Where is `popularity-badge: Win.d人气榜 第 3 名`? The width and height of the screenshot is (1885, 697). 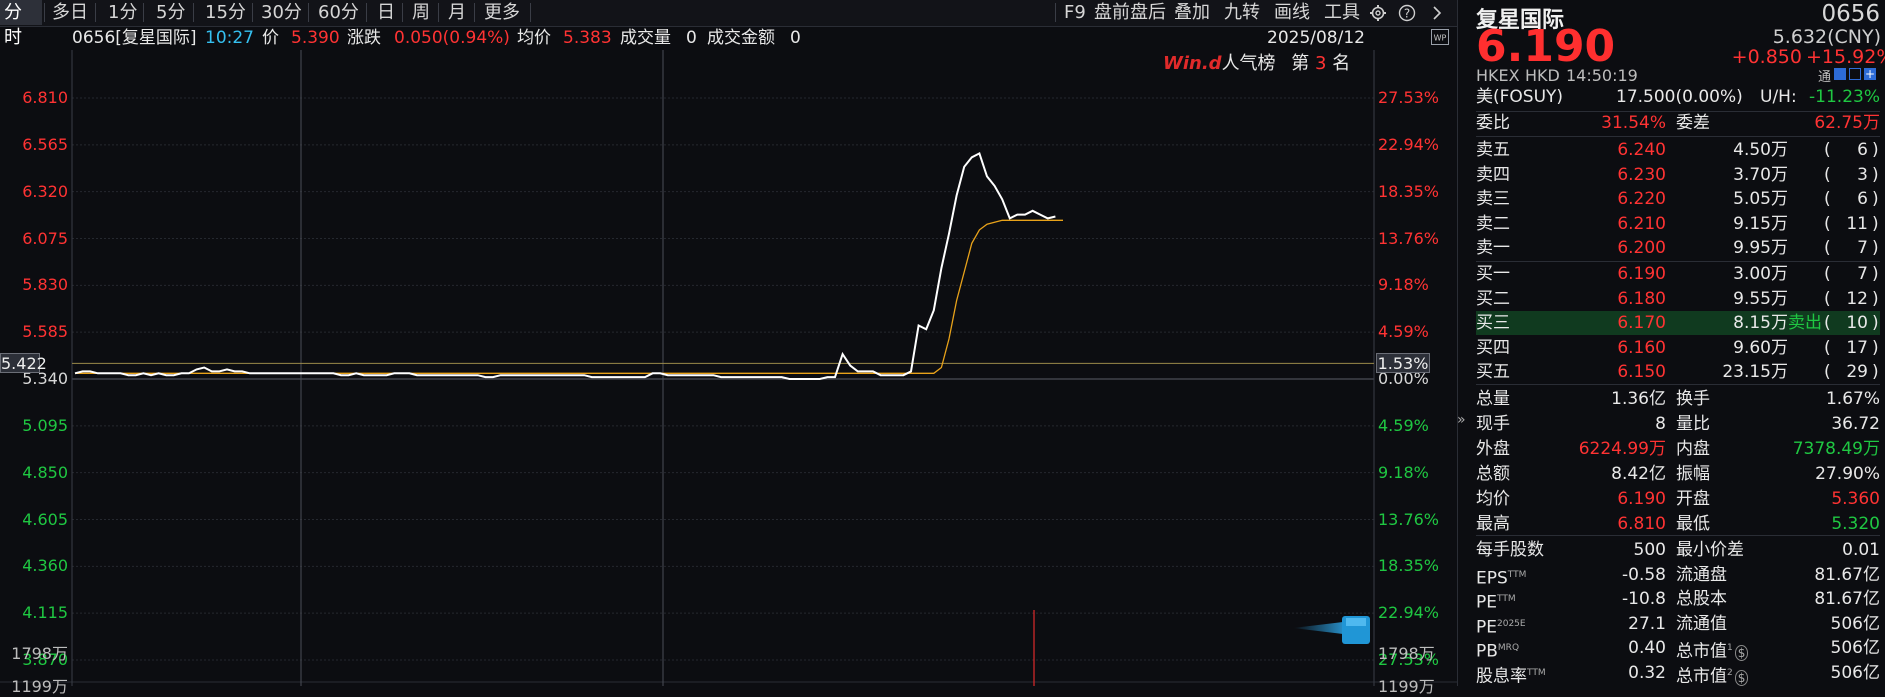
popularity-badge: Win.d人气榜 第 3 名 is located at coordinates (1256, 64).